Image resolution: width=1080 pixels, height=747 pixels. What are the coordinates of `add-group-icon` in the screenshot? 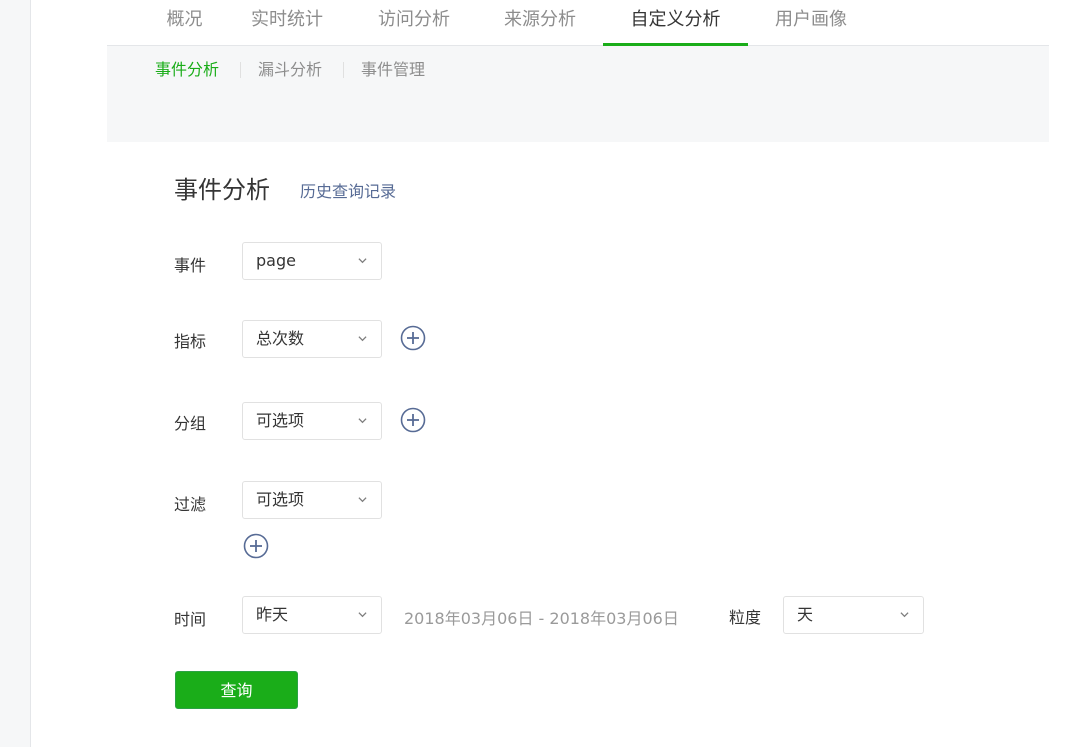 It's located at (413, 420).